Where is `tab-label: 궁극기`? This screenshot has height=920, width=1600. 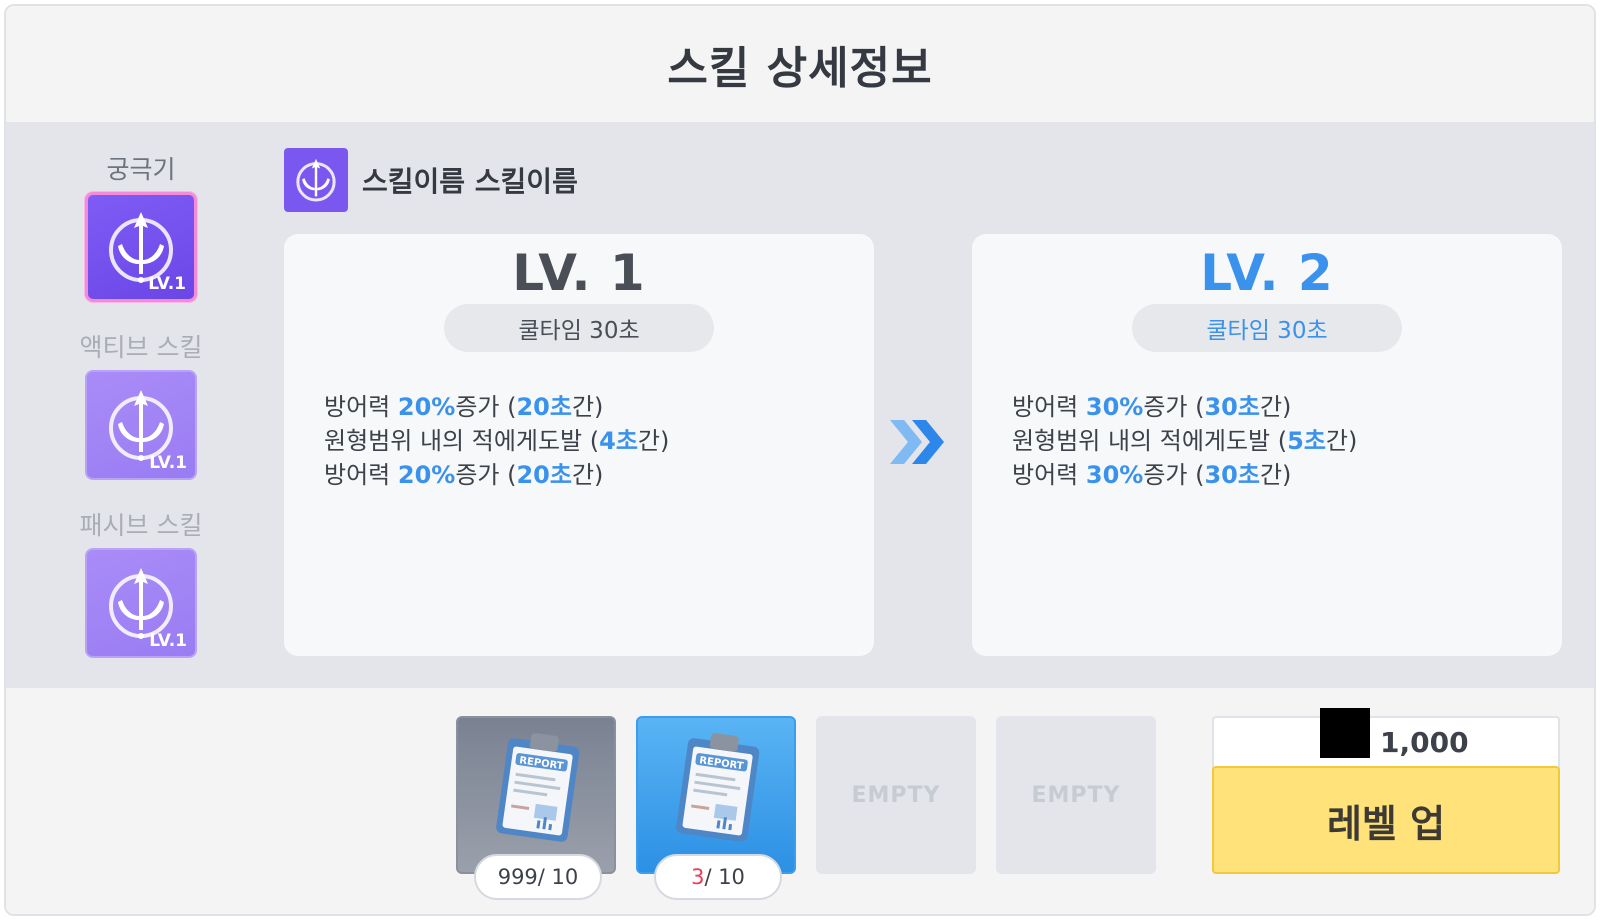 tab-label: 궁극기 is located at coordinates (141, 169).